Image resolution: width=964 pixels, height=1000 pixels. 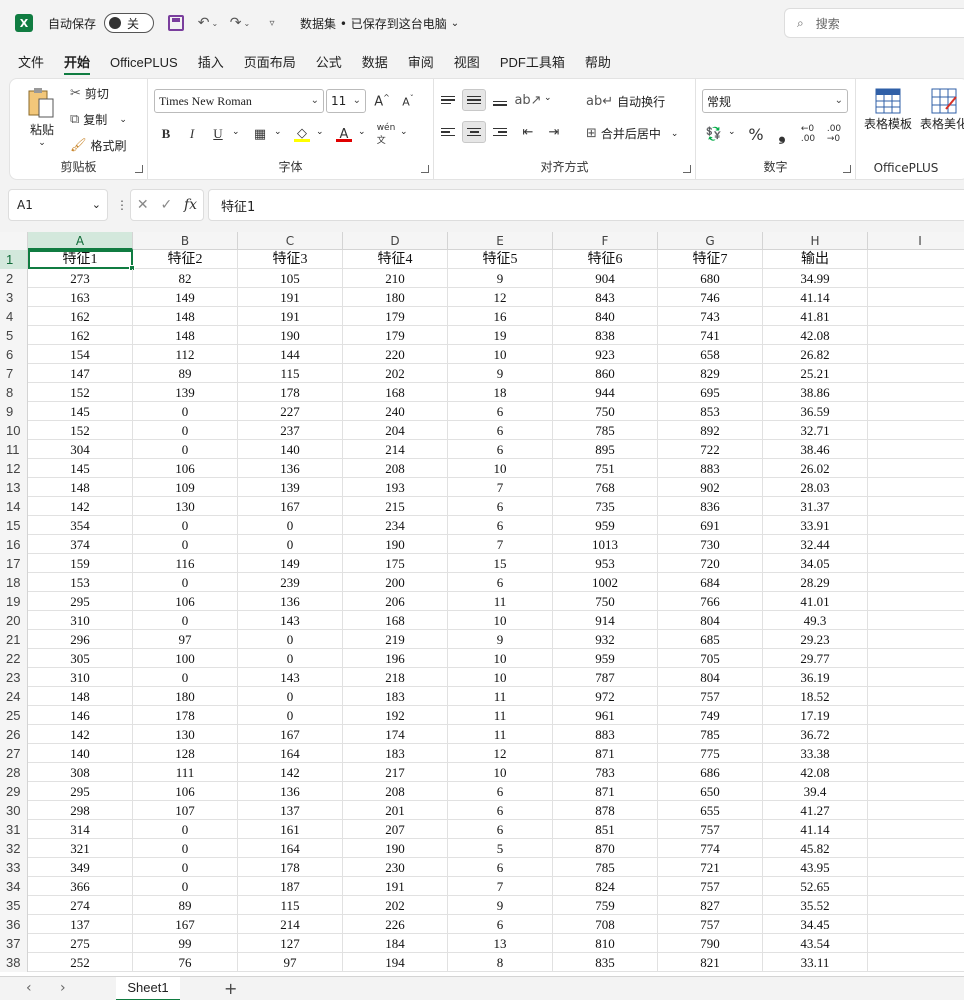 What do you see at coordinates (500, 487) in the screenshot?
I see `data-cell: 7` at bounding box center [500, 487].